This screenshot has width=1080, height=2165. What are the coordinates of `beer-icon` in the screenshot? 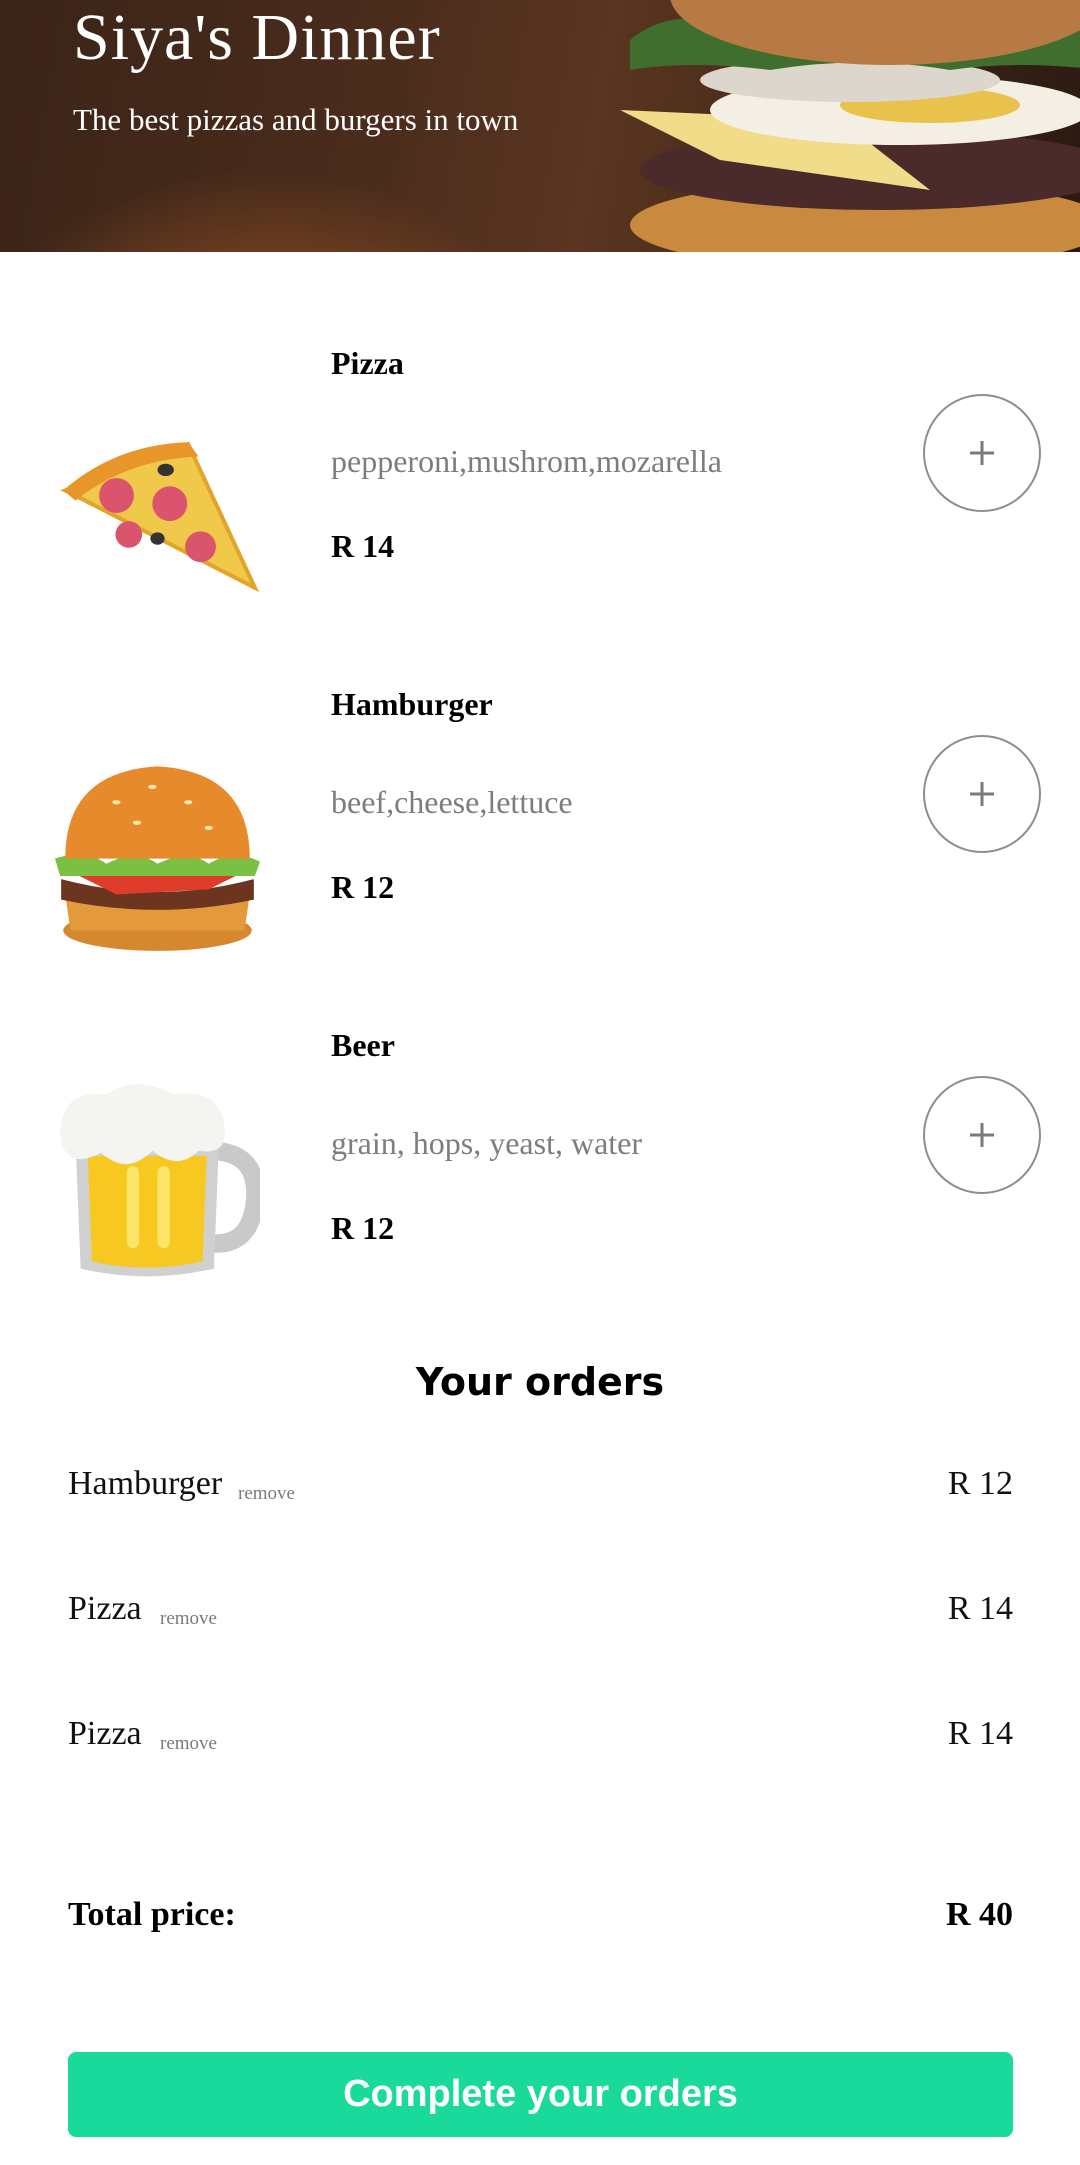 It's located at (160, 1180).